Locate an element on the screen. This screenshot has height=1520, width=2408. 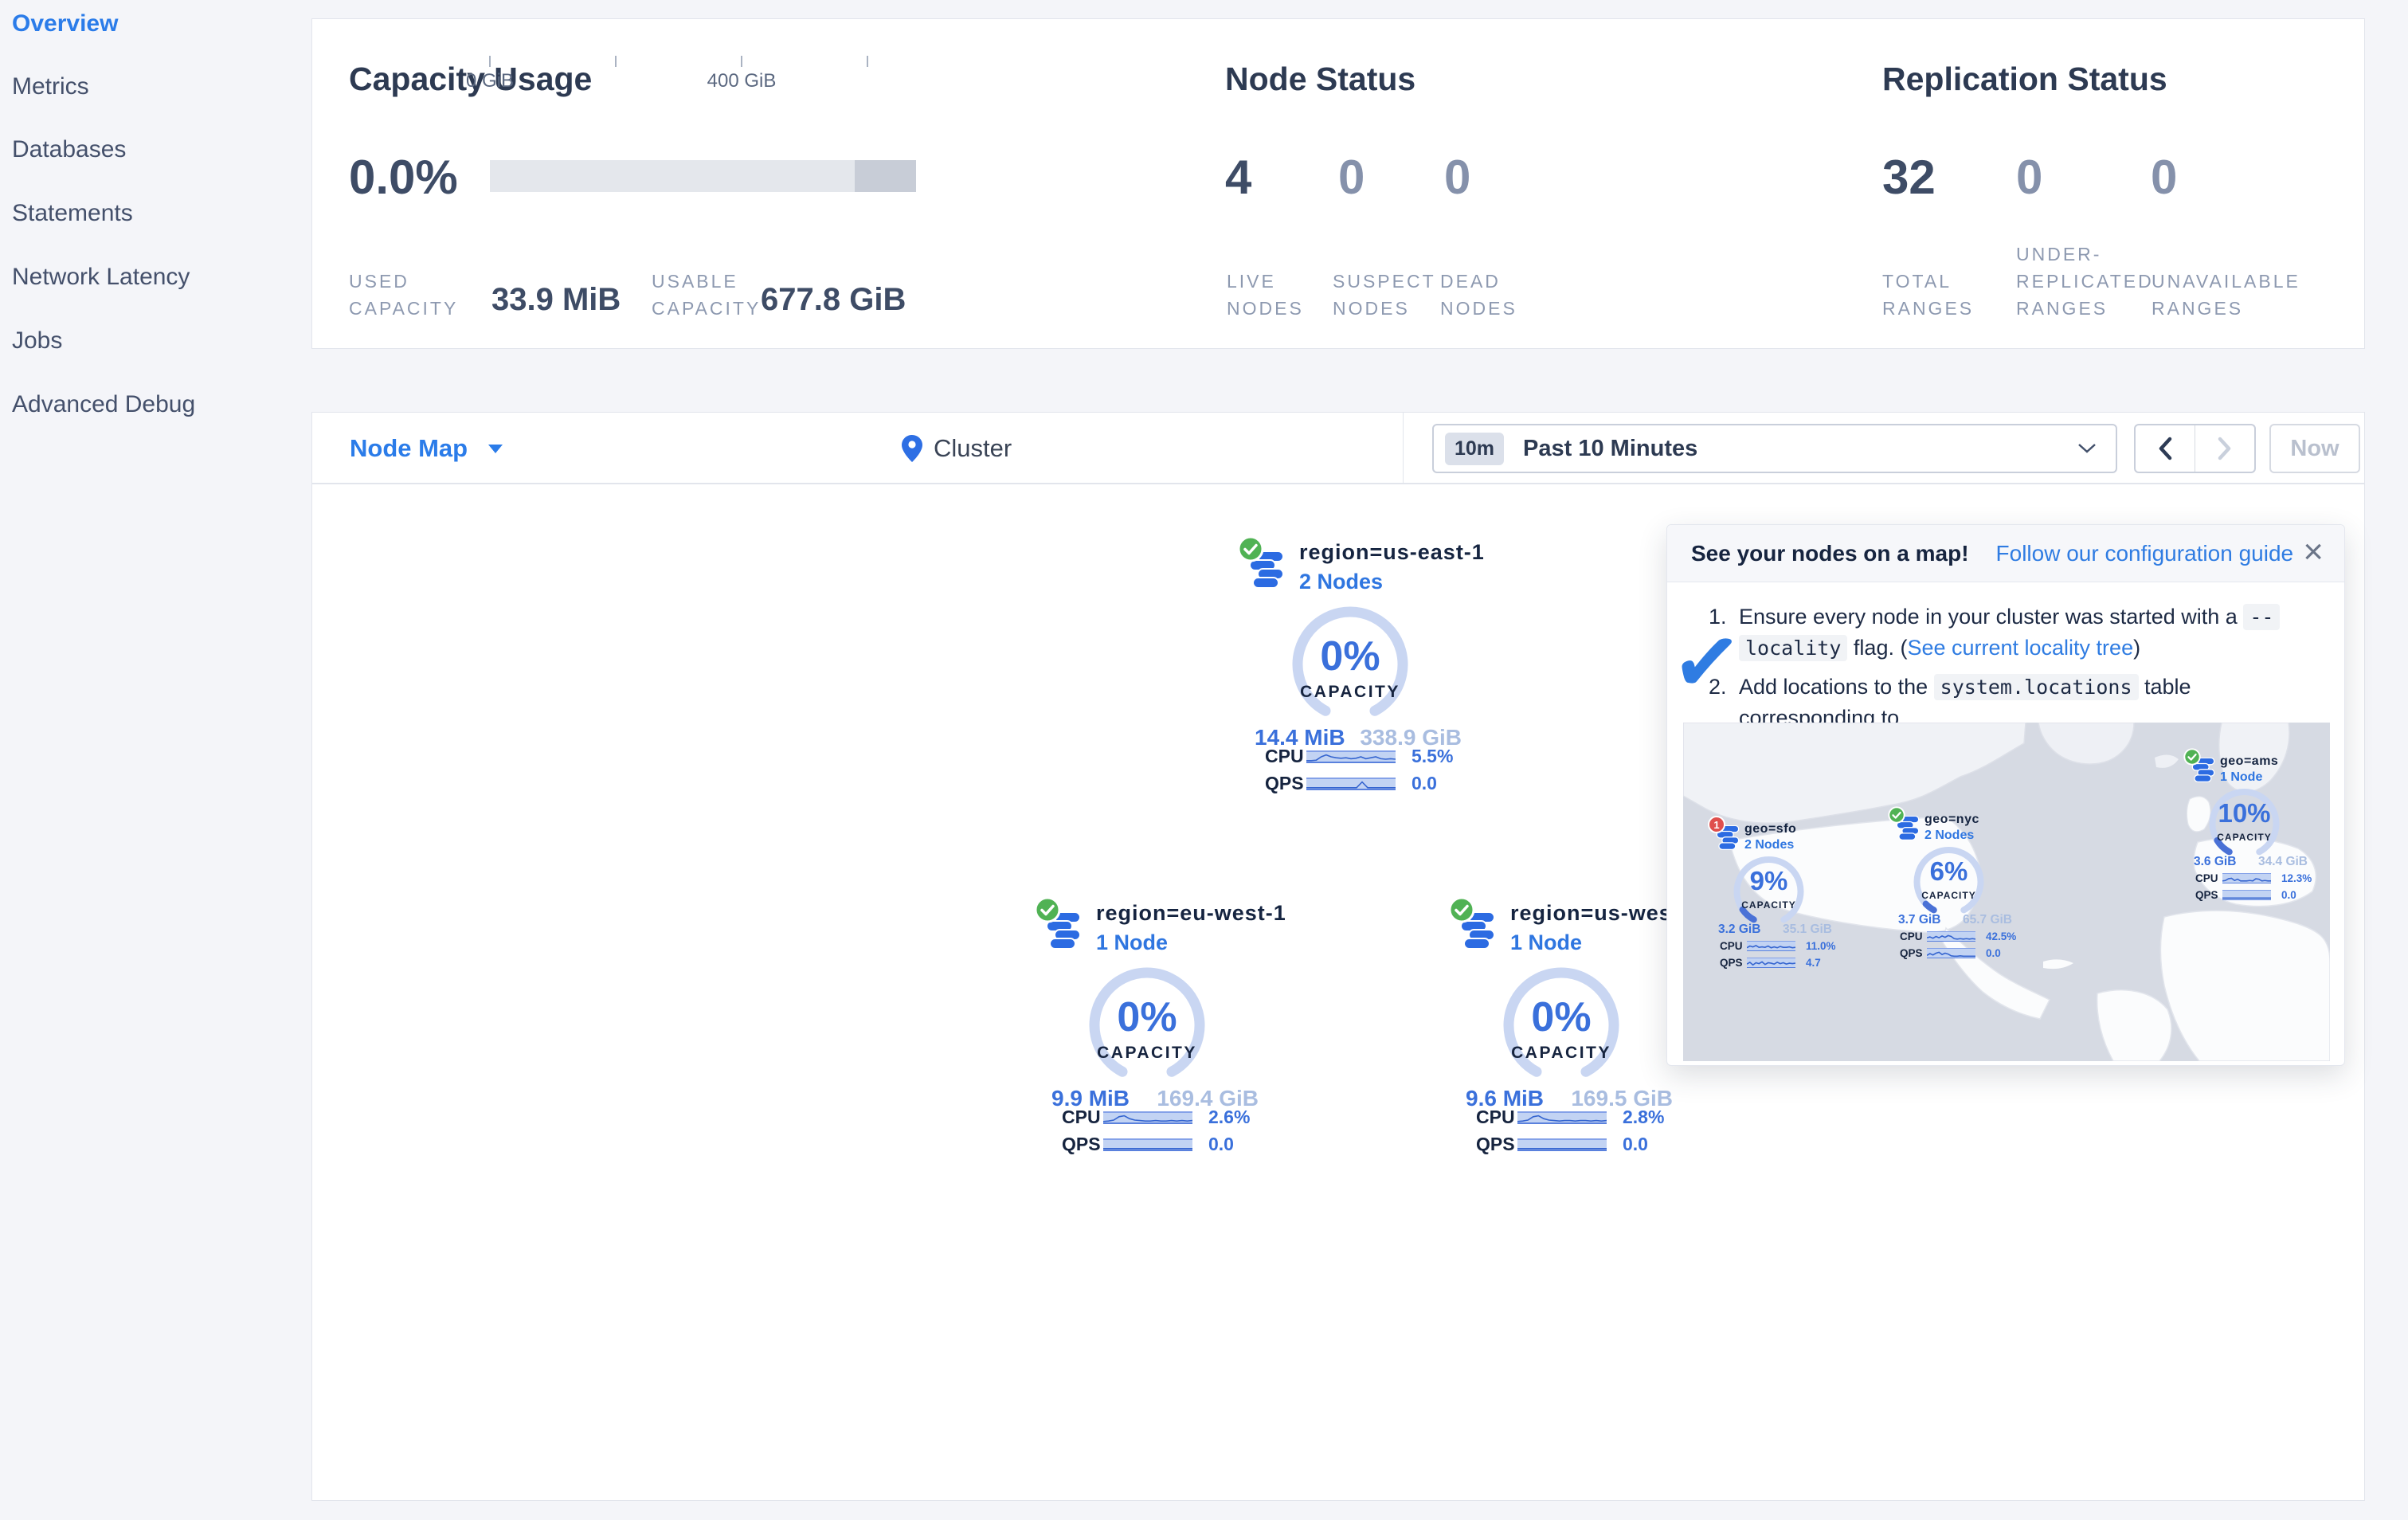
cpu-metric-row: CPU 42.5% is located at coordinates (1958, 936).